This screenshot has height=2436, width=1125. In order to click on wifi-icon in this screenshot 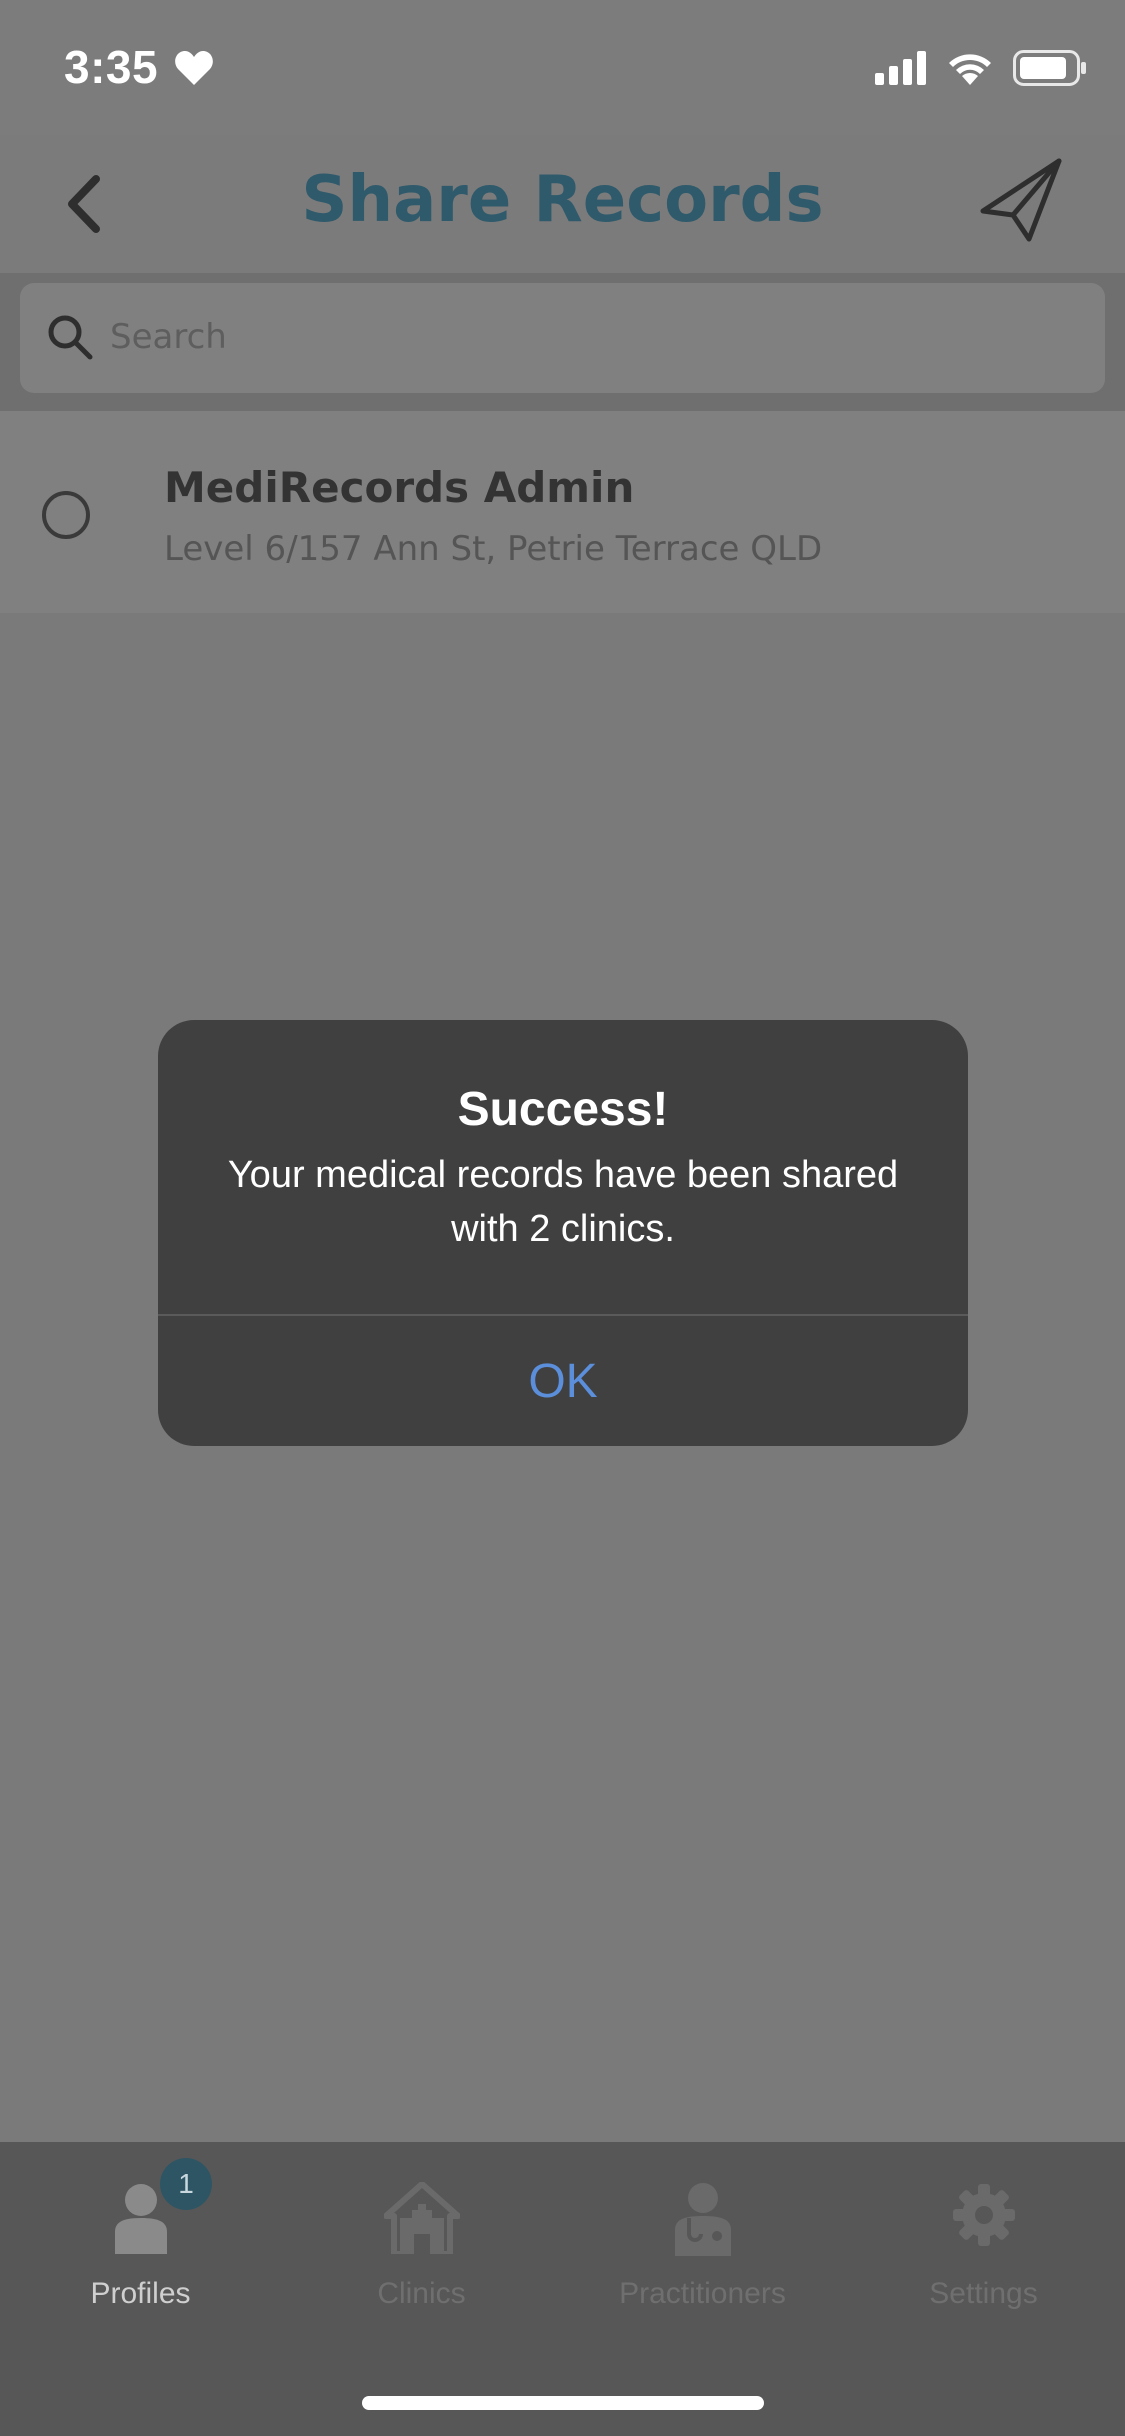, I will do `click(970, 70)`.